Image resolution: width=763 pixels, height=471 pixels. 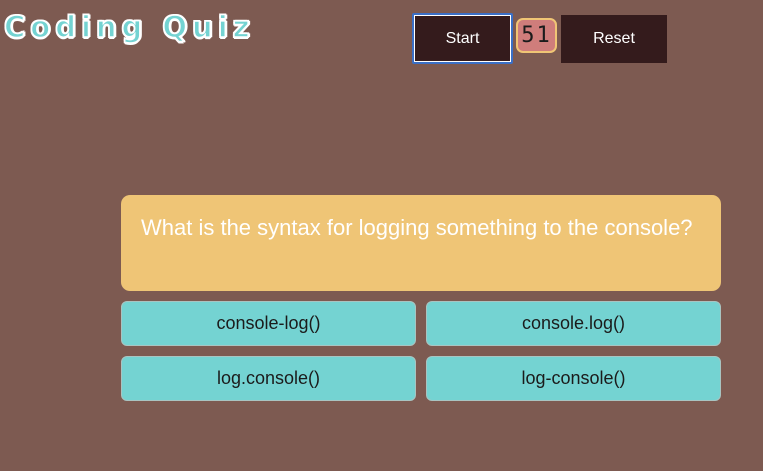 I want to click on answer-option-2: console.log(), so click(x=573, y=323).